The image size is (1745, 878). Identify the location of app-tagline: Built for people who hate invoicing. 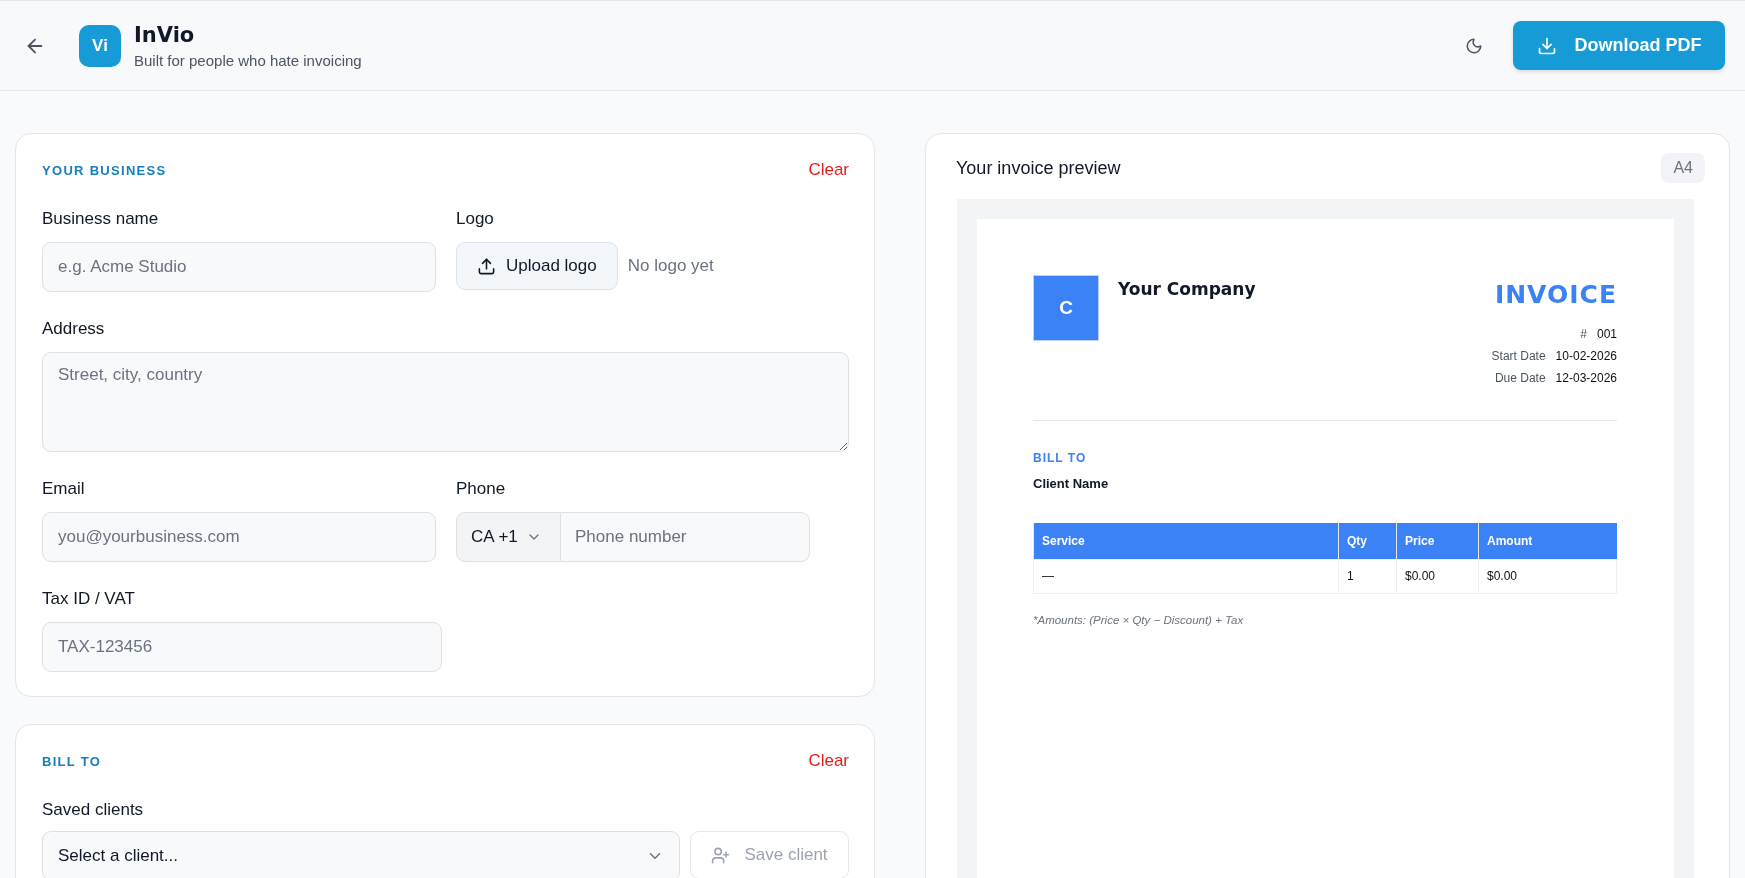
(248, 60).